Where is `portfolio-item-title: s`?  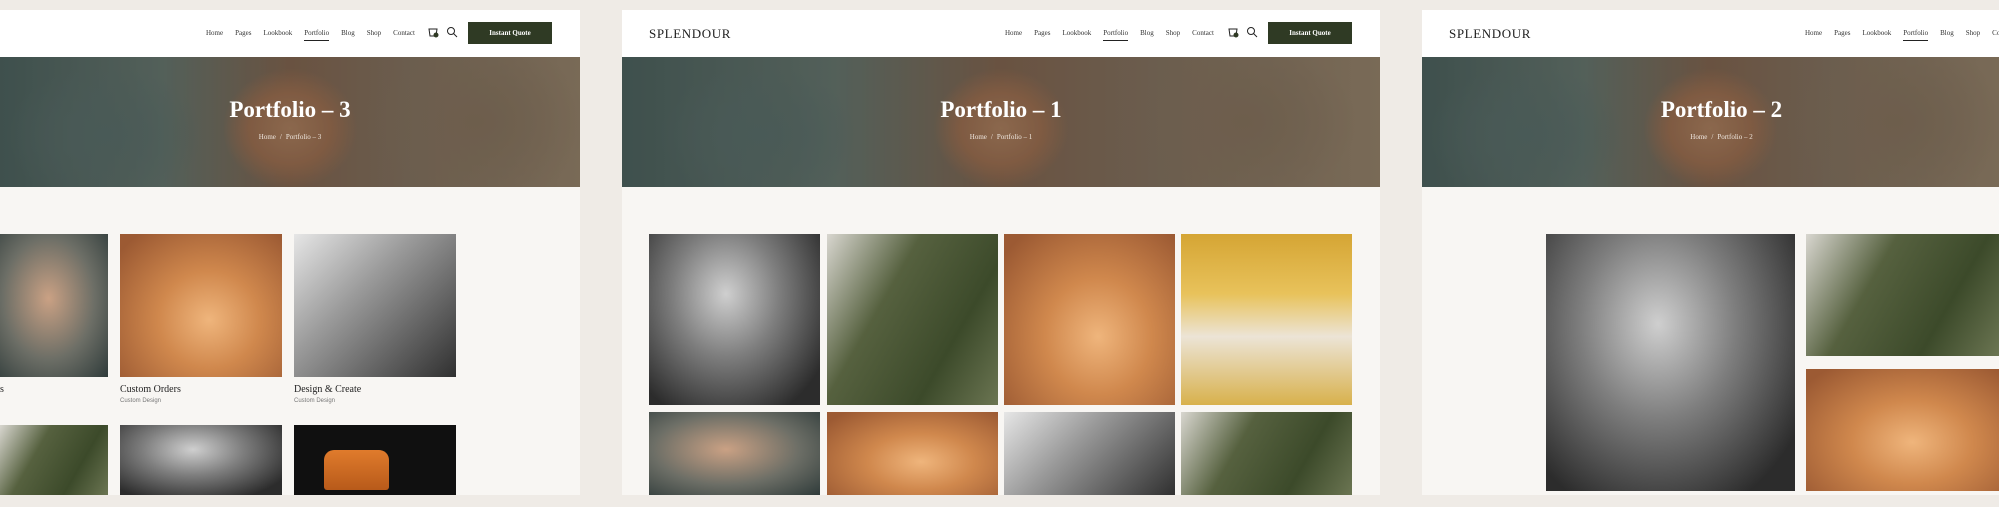 portfolio-item-title: s is located at coordinates (2, 389).